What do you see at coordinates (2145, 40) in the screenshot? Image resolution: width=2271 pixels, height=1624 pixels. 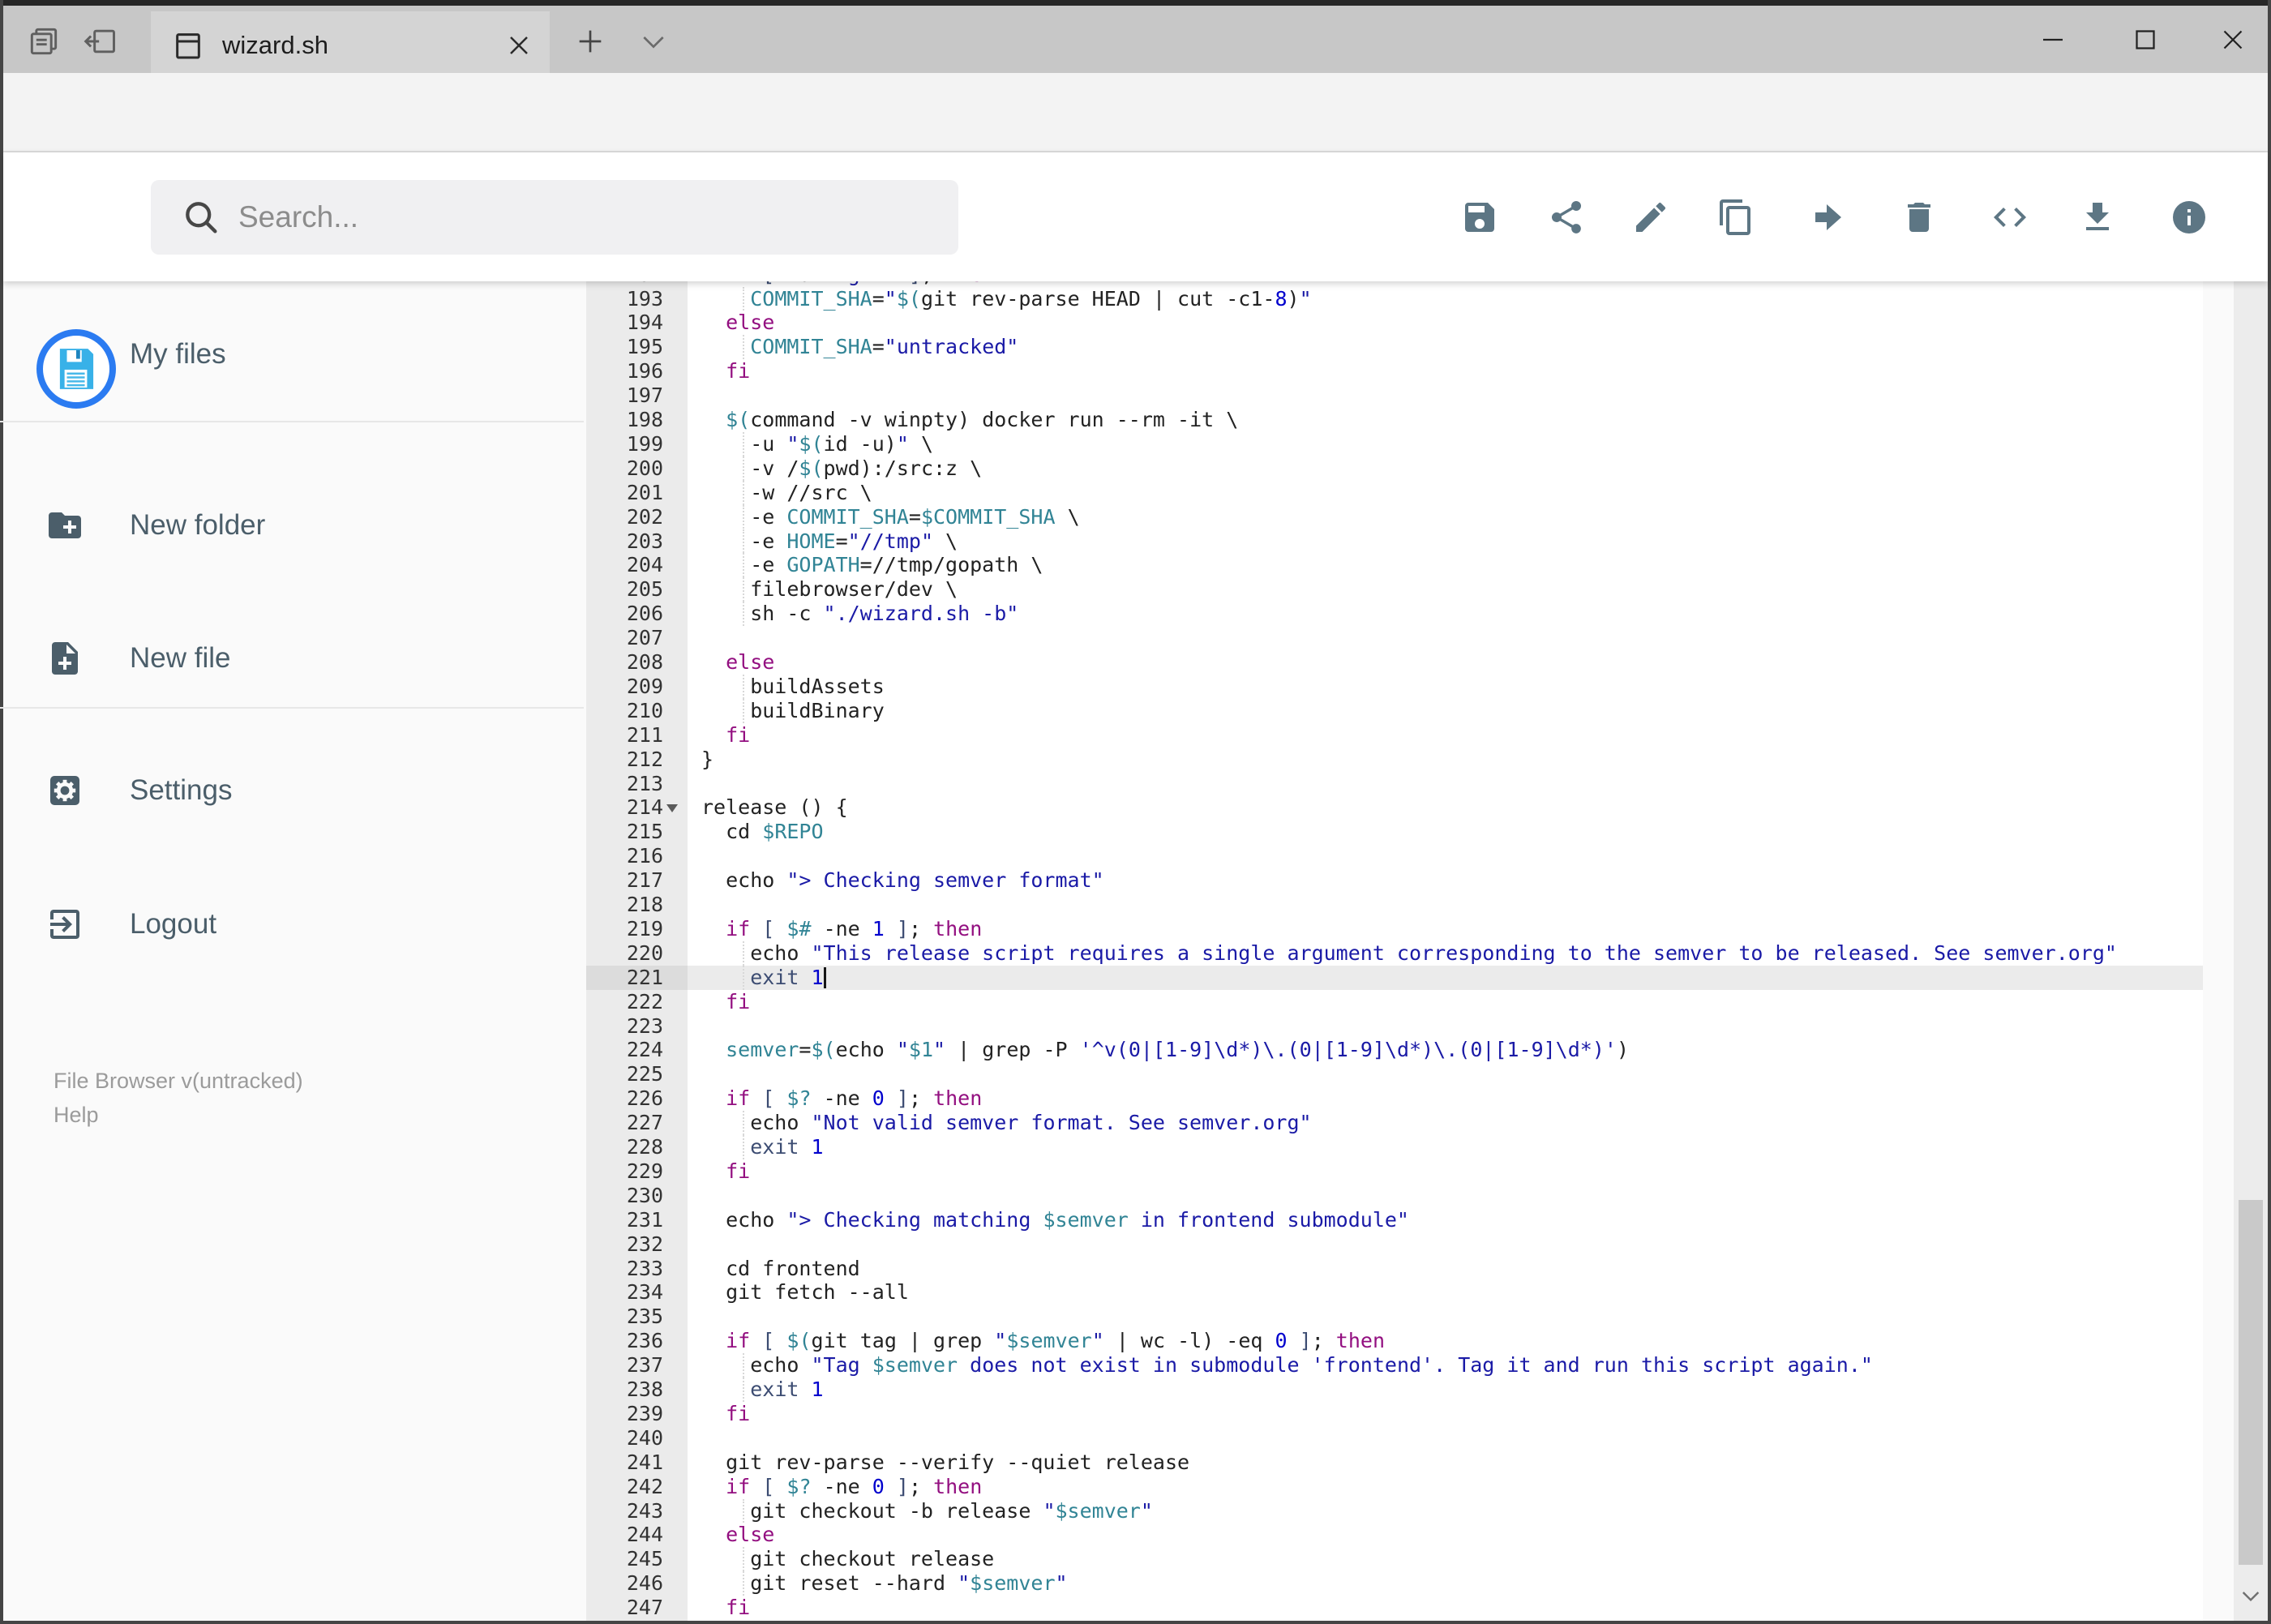 I see `window-maximize-button` at bounding box center [2145, 40].